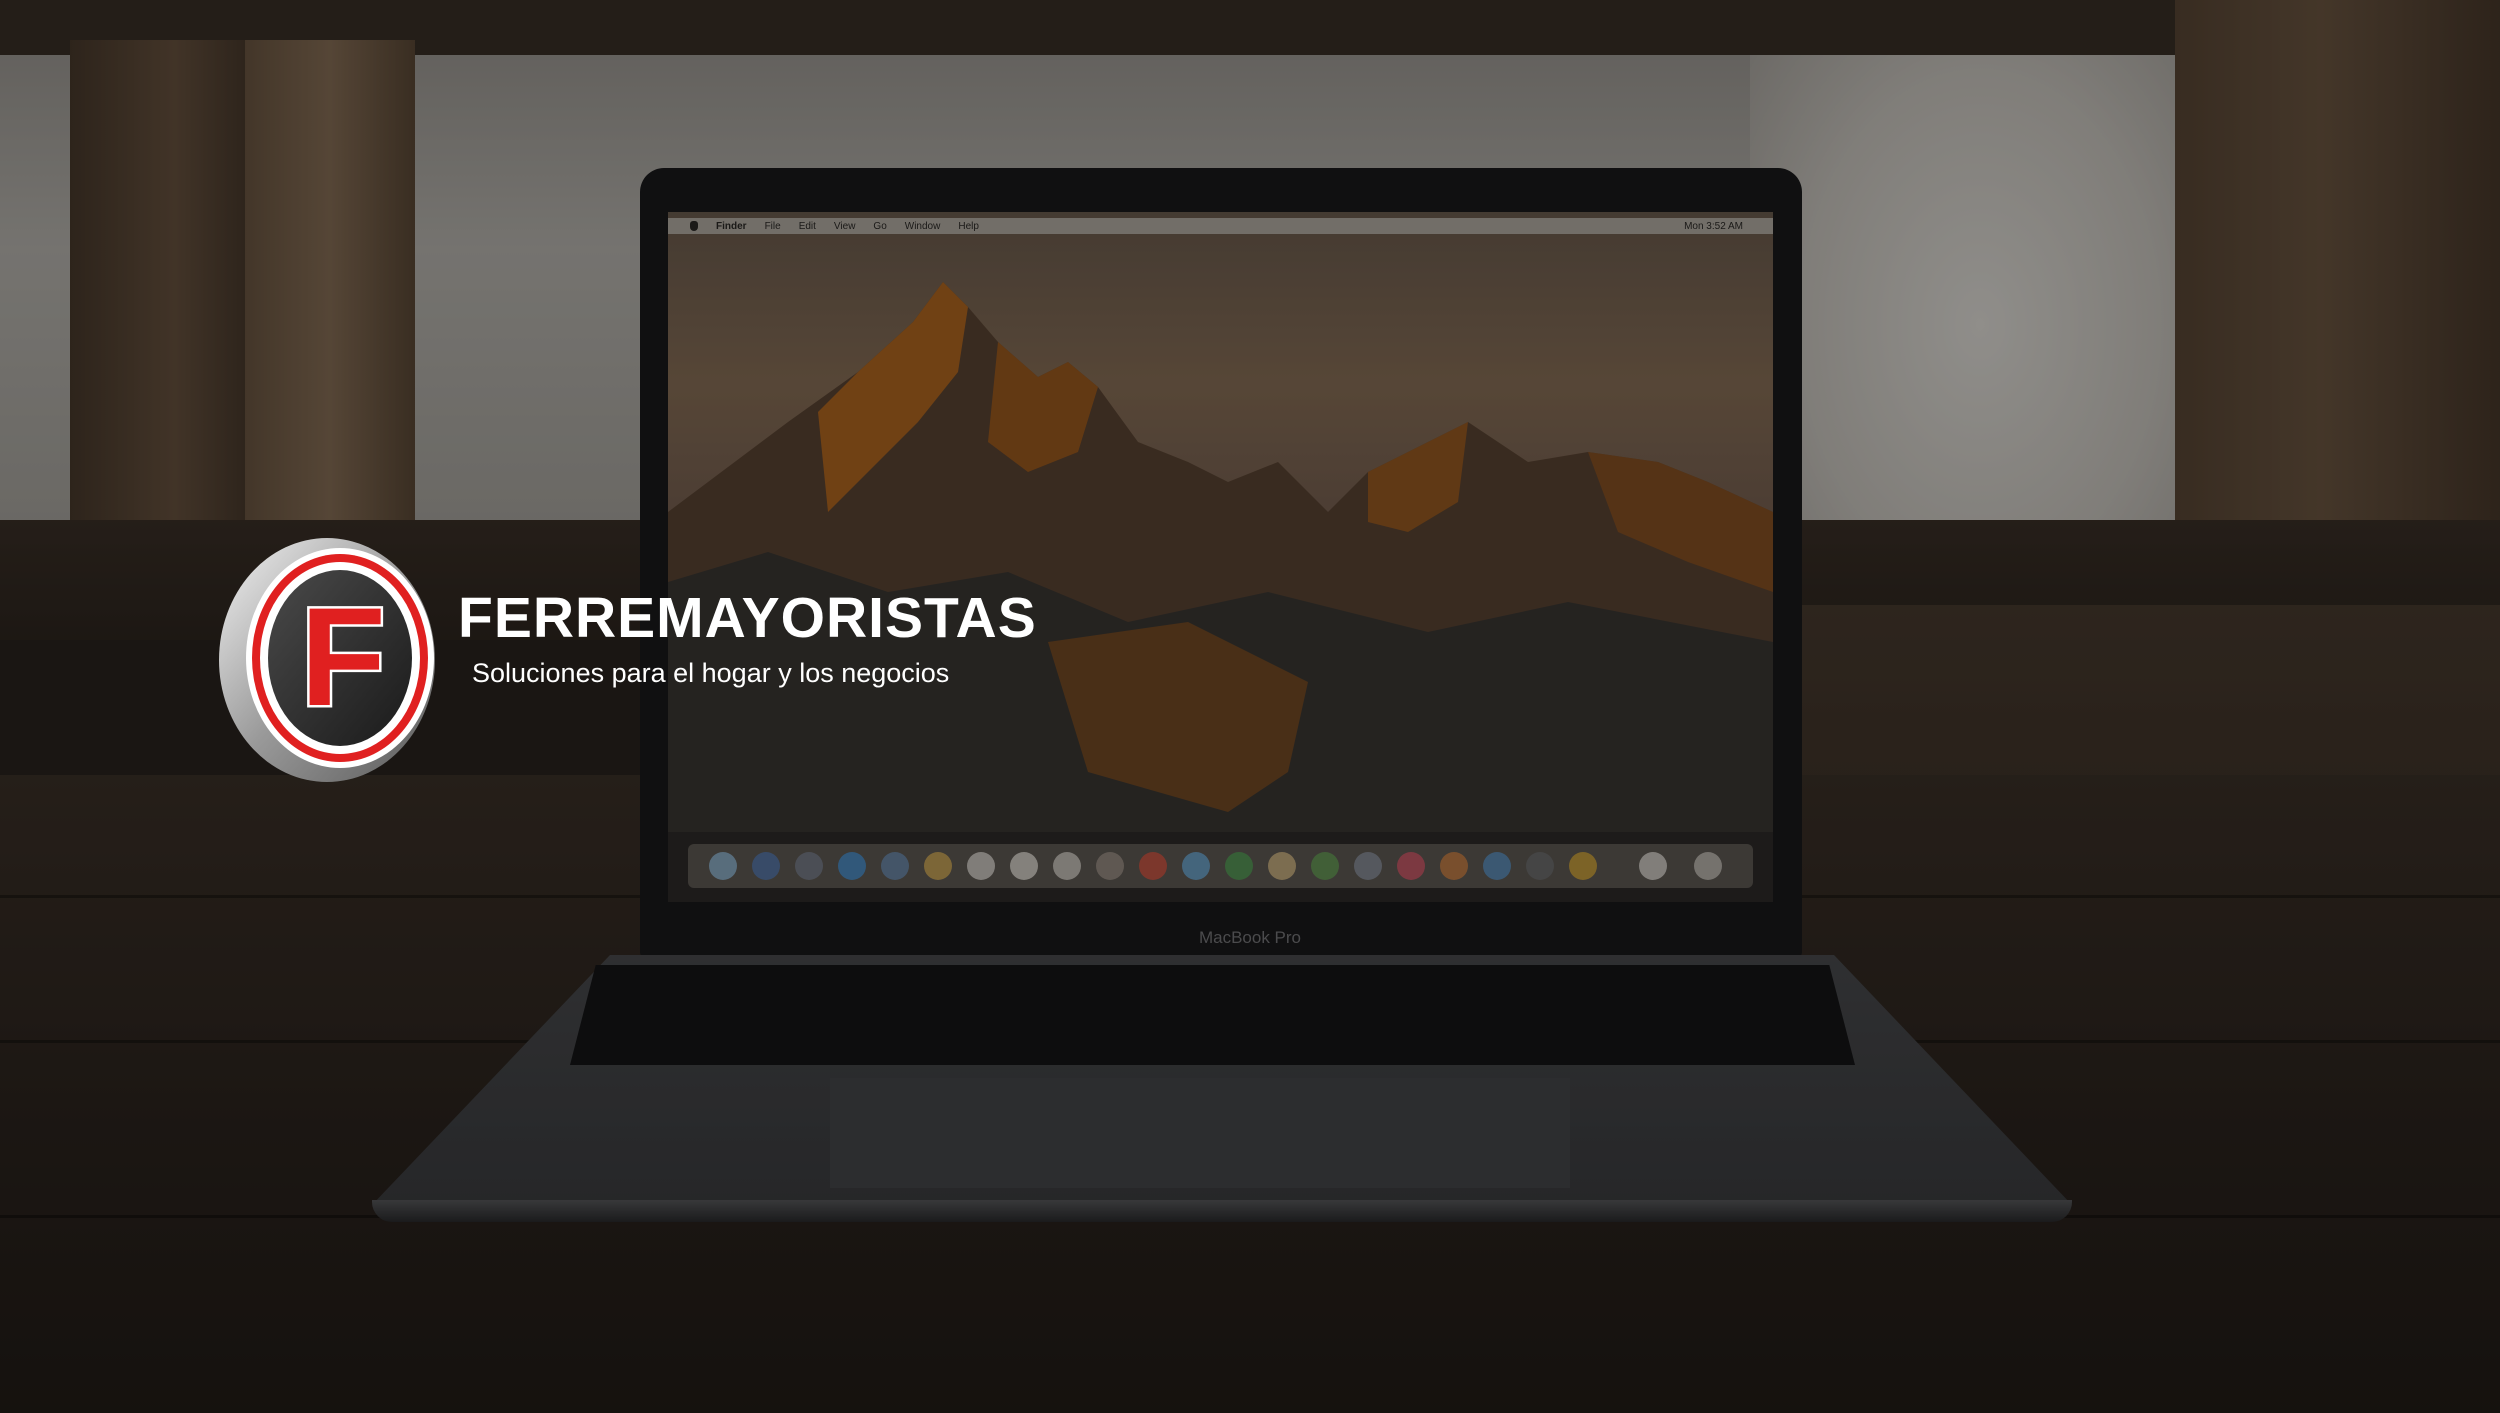  What do you see at coordinates (747, 618) in the screenshot?
I see `brand-name: FERREMAYORISTAS` at bounding box center [747, 618].